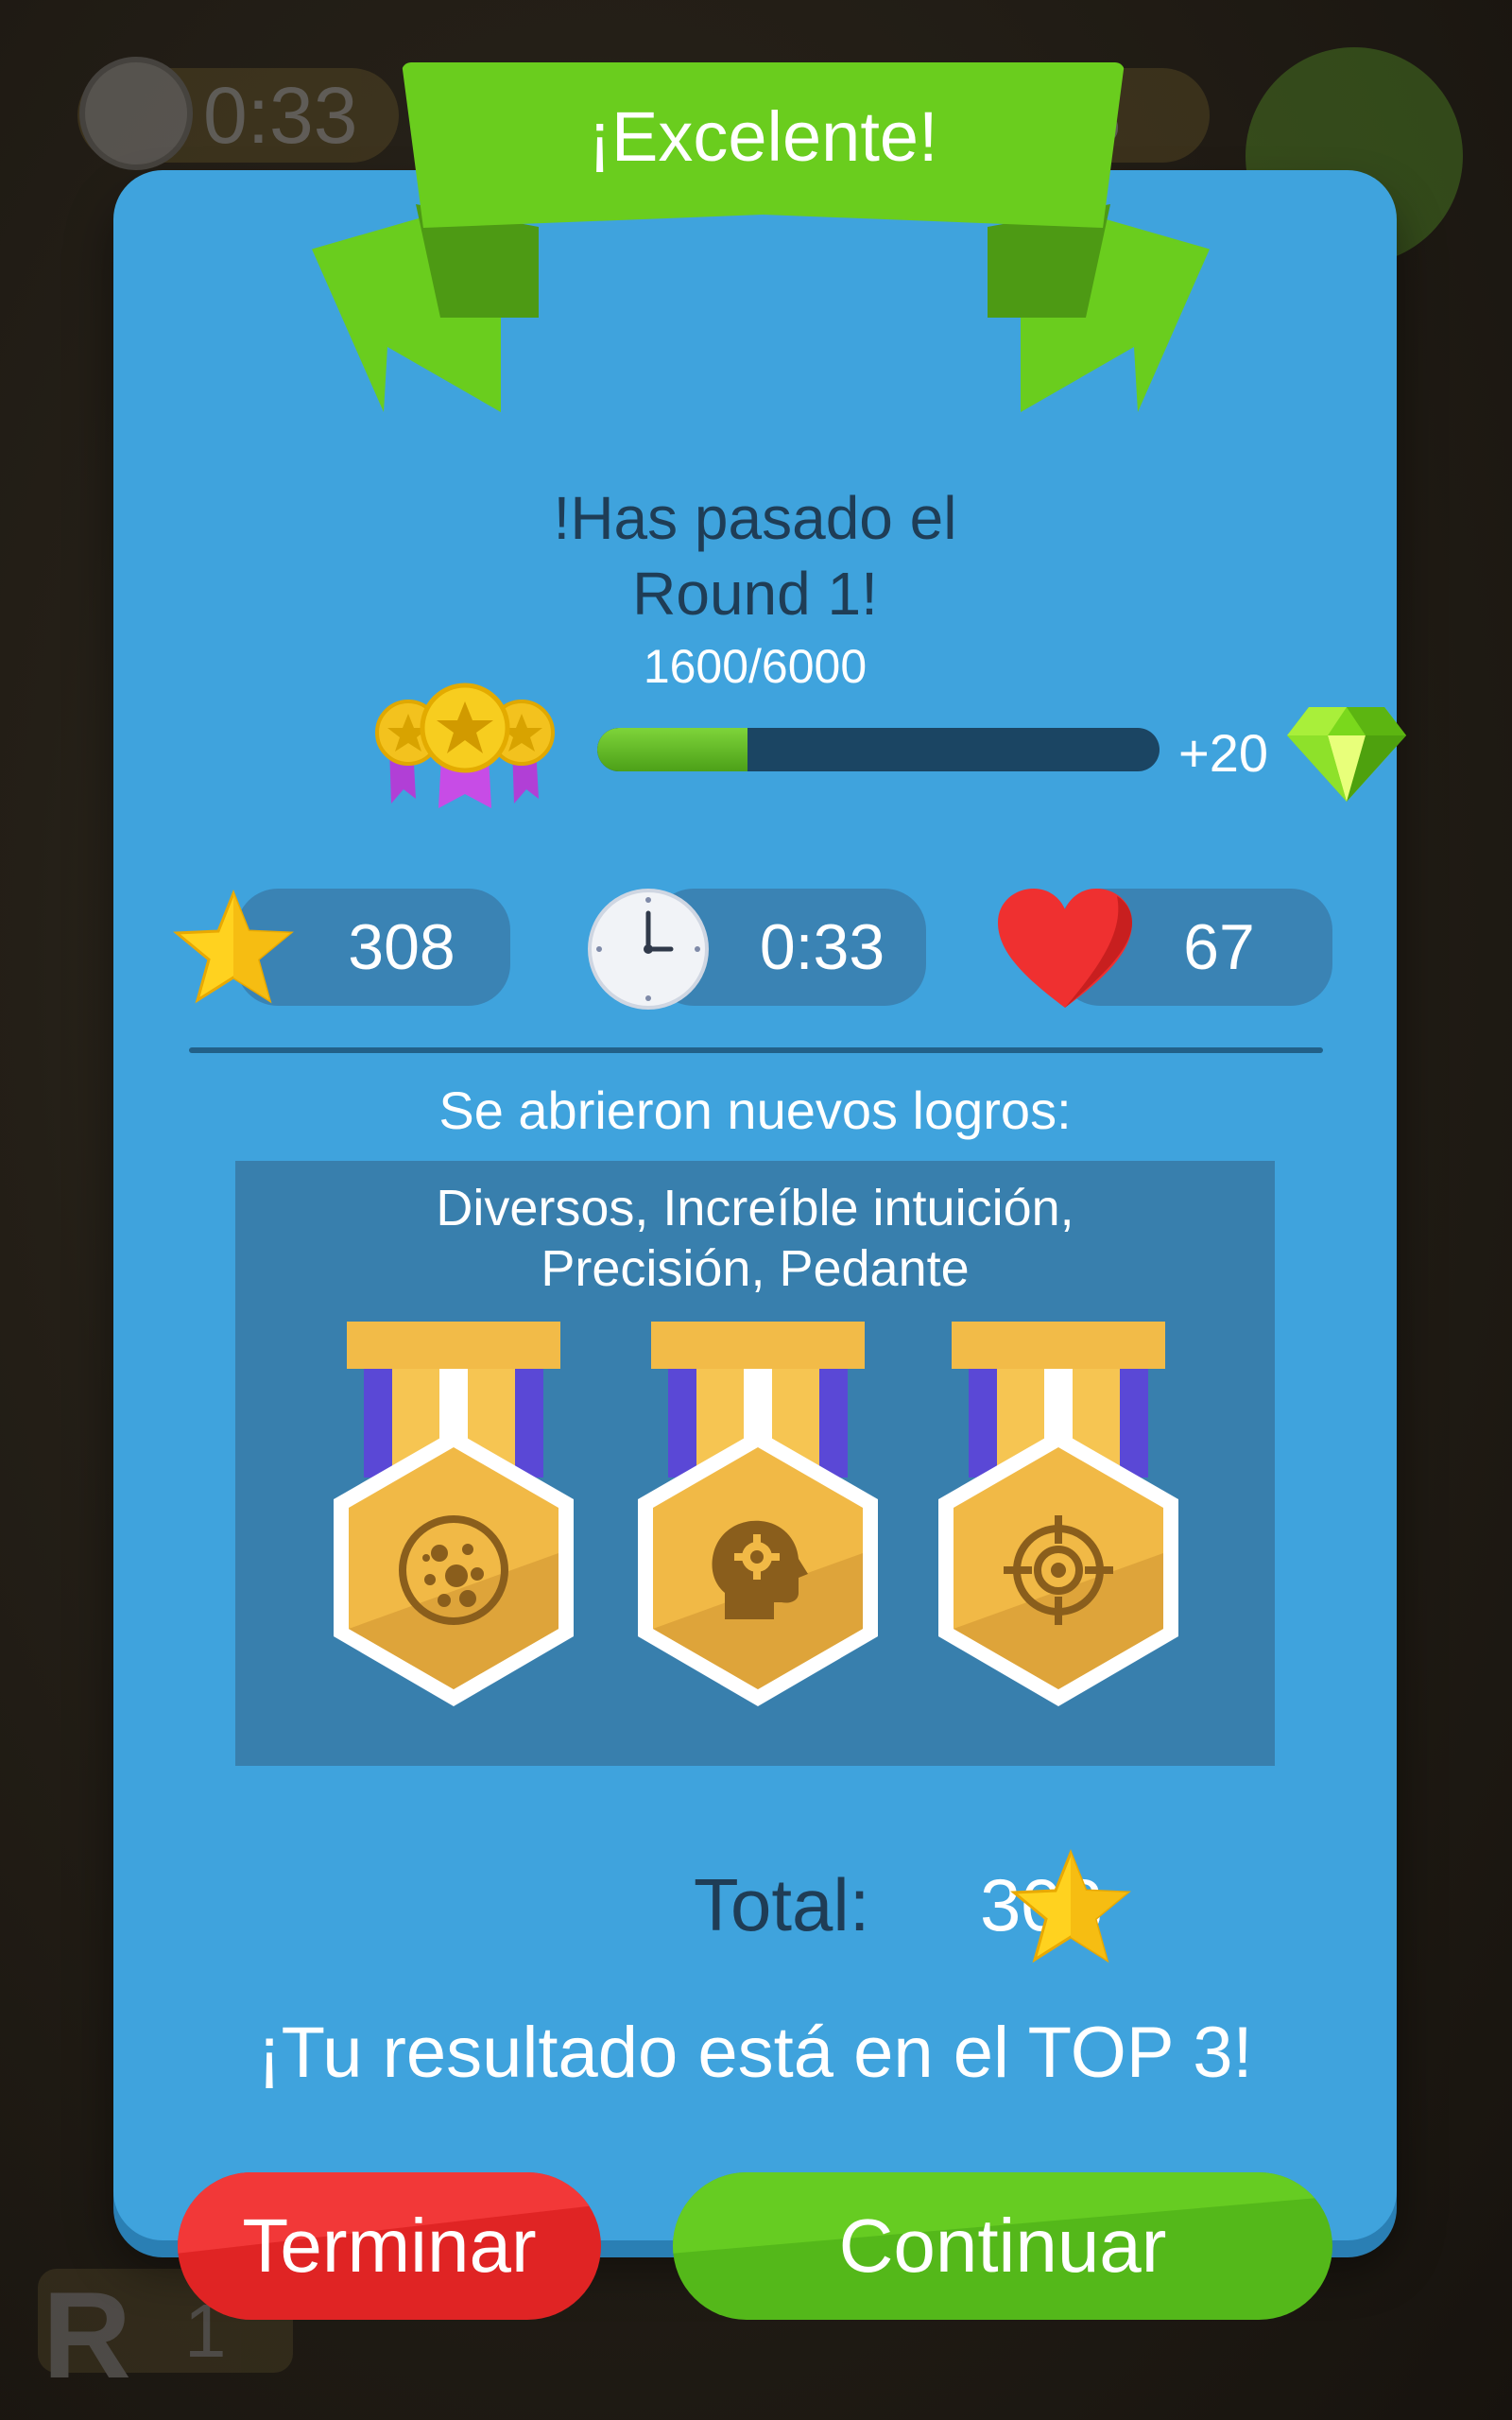 Image resolution: width=1512 pixels, height=2420 pixels. I want to click on round-passed-title: !Has pasado el Round 1!, so click(755, 555).